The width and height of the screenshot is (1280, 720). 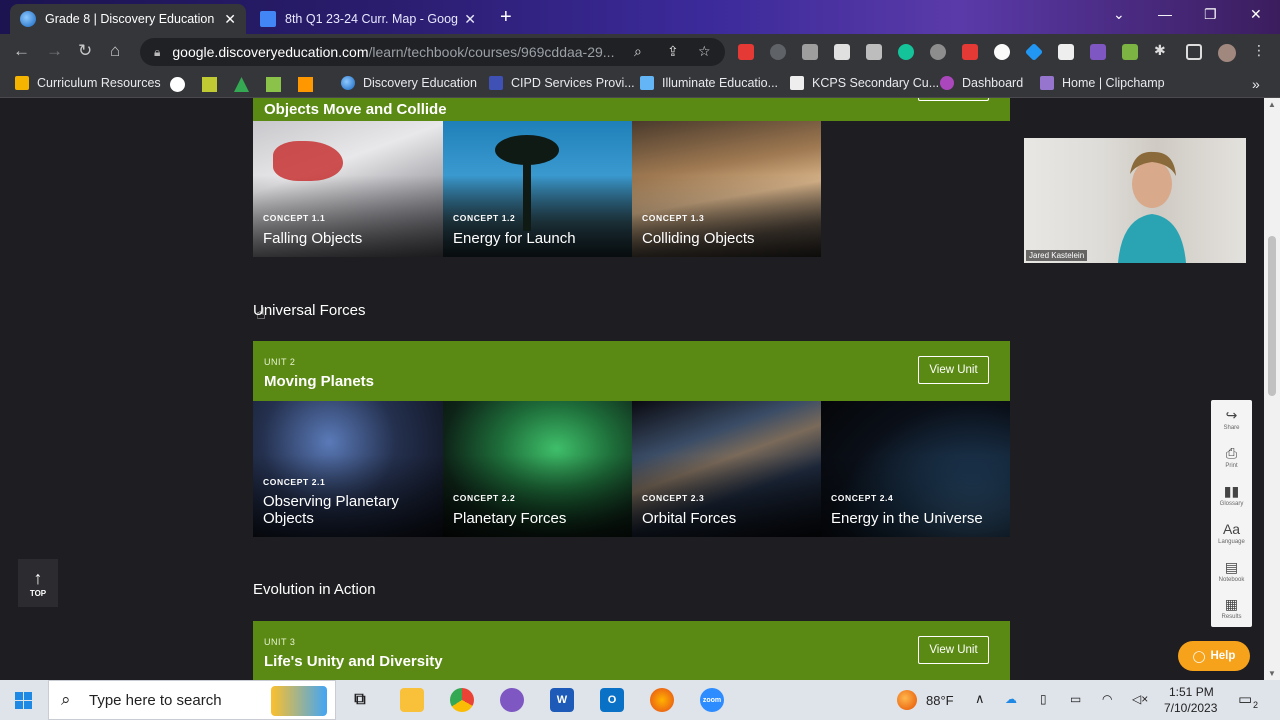 What do you see at coordinates (331, 510) in the screenshot?
I see `concept-name: Observing Planetary Objects` at bounding box center [331, 510].